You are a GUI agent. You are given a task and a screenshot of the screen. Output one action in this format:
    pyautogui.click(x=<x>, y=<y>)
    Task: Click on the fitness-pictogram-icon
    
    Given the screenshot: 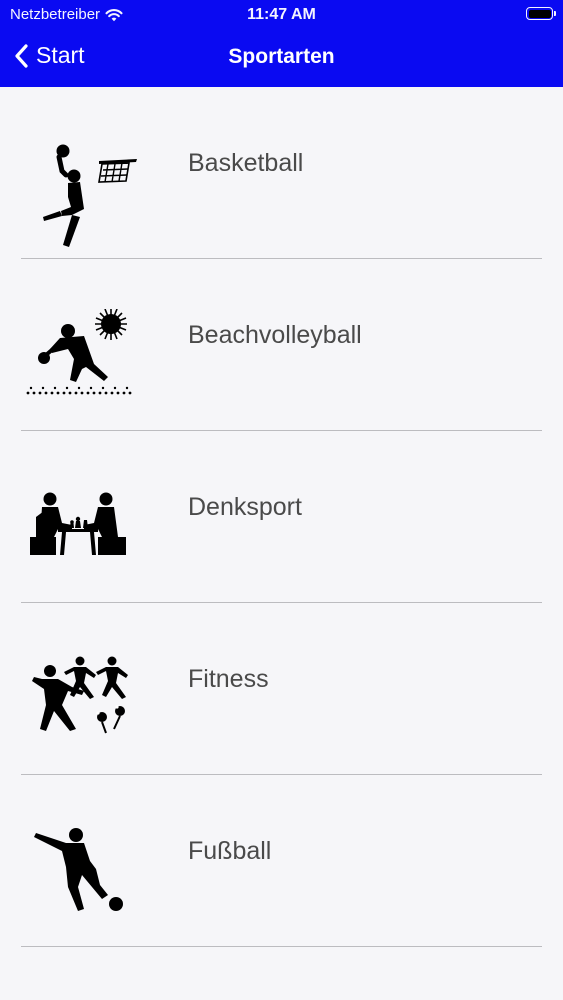 What is the action you would take?
    pyautogui.click(x=80, y=711)
    